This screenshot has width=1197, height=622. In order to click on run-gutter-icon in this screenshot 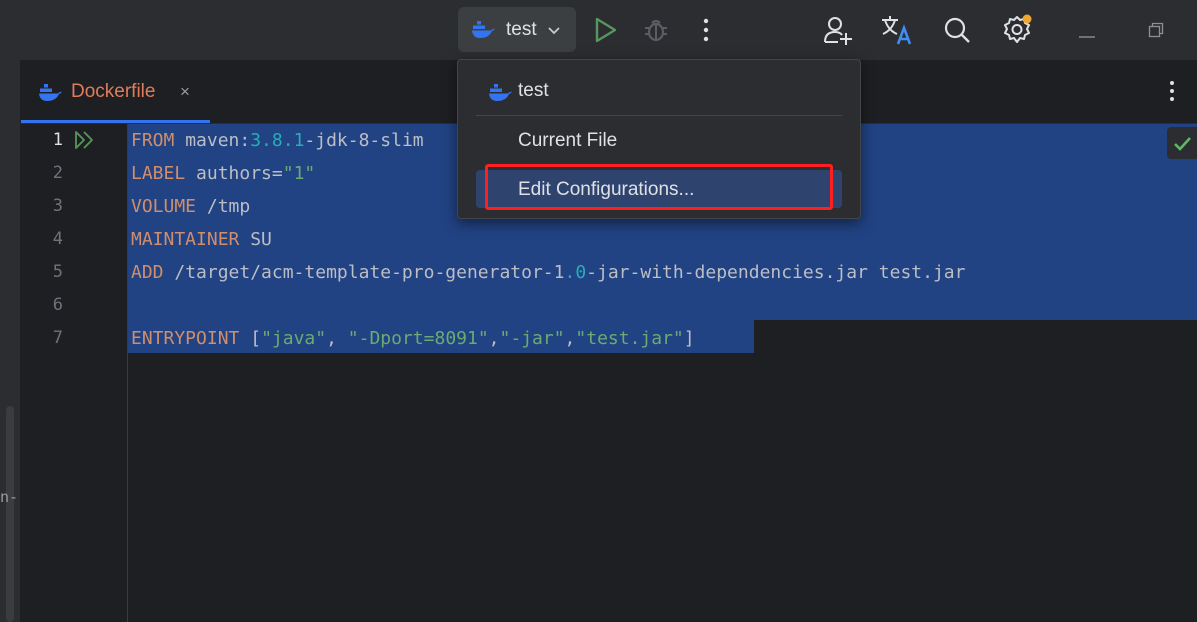, I will do `click(85, 142)`.